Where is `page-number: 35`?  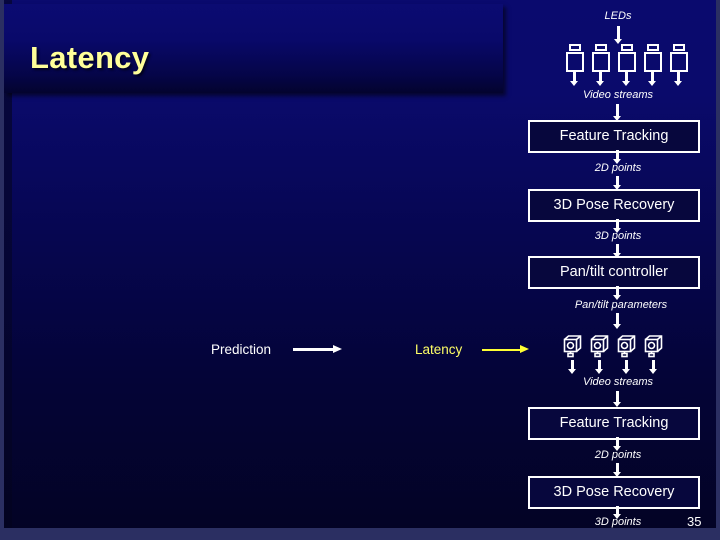
page-number: 35 is located at coordinates (694, 521).